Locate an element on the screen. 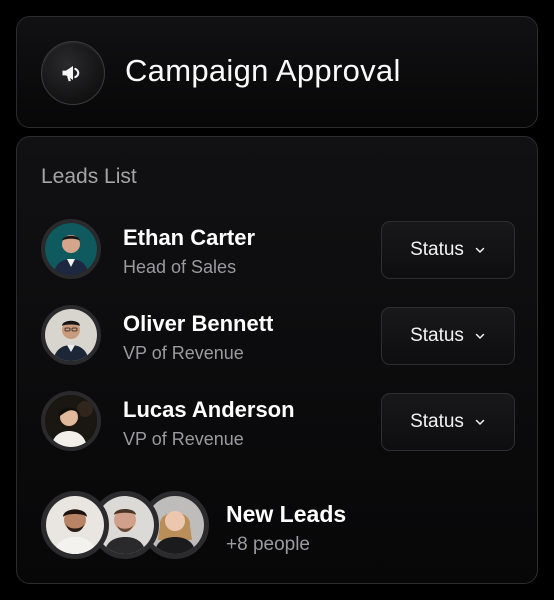  lead-name: Oliver Bennett is located at coordinates (198, 323).